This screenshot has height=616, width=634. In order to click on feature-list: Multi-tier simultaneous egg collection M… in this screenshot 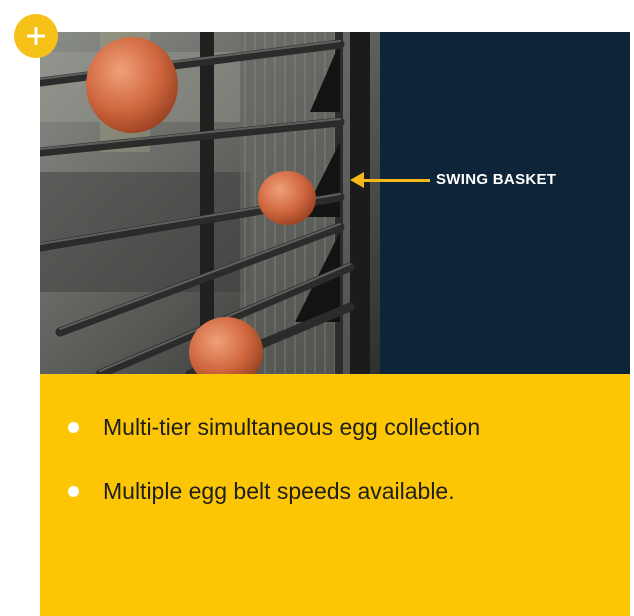, I will do `click(274, 475)`.